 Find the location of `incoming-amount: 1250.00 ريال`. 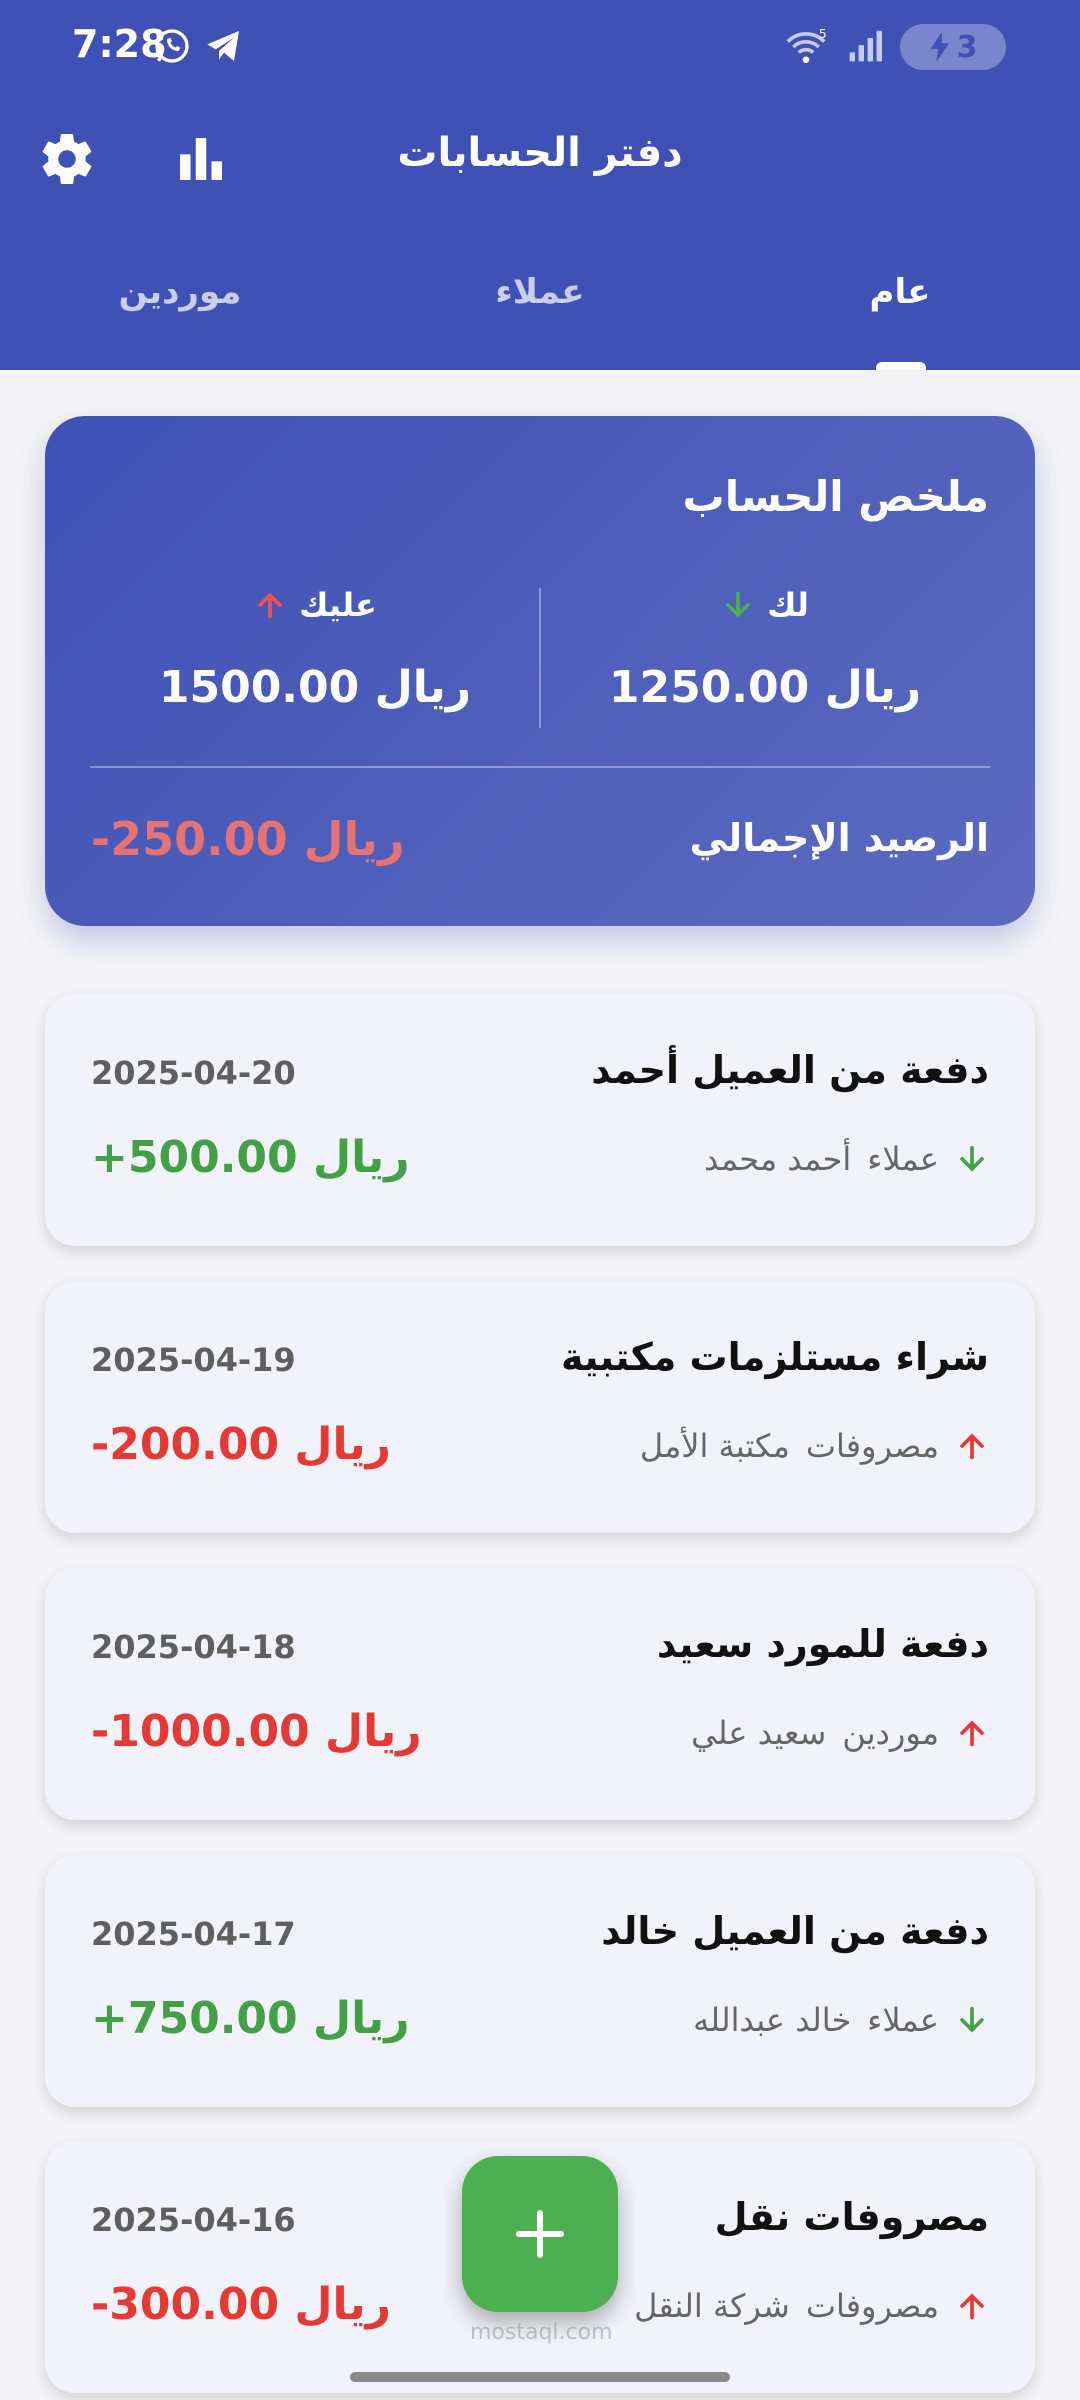

incoming-amount: 1250.00 ريال is located at coordinates (765, 687).